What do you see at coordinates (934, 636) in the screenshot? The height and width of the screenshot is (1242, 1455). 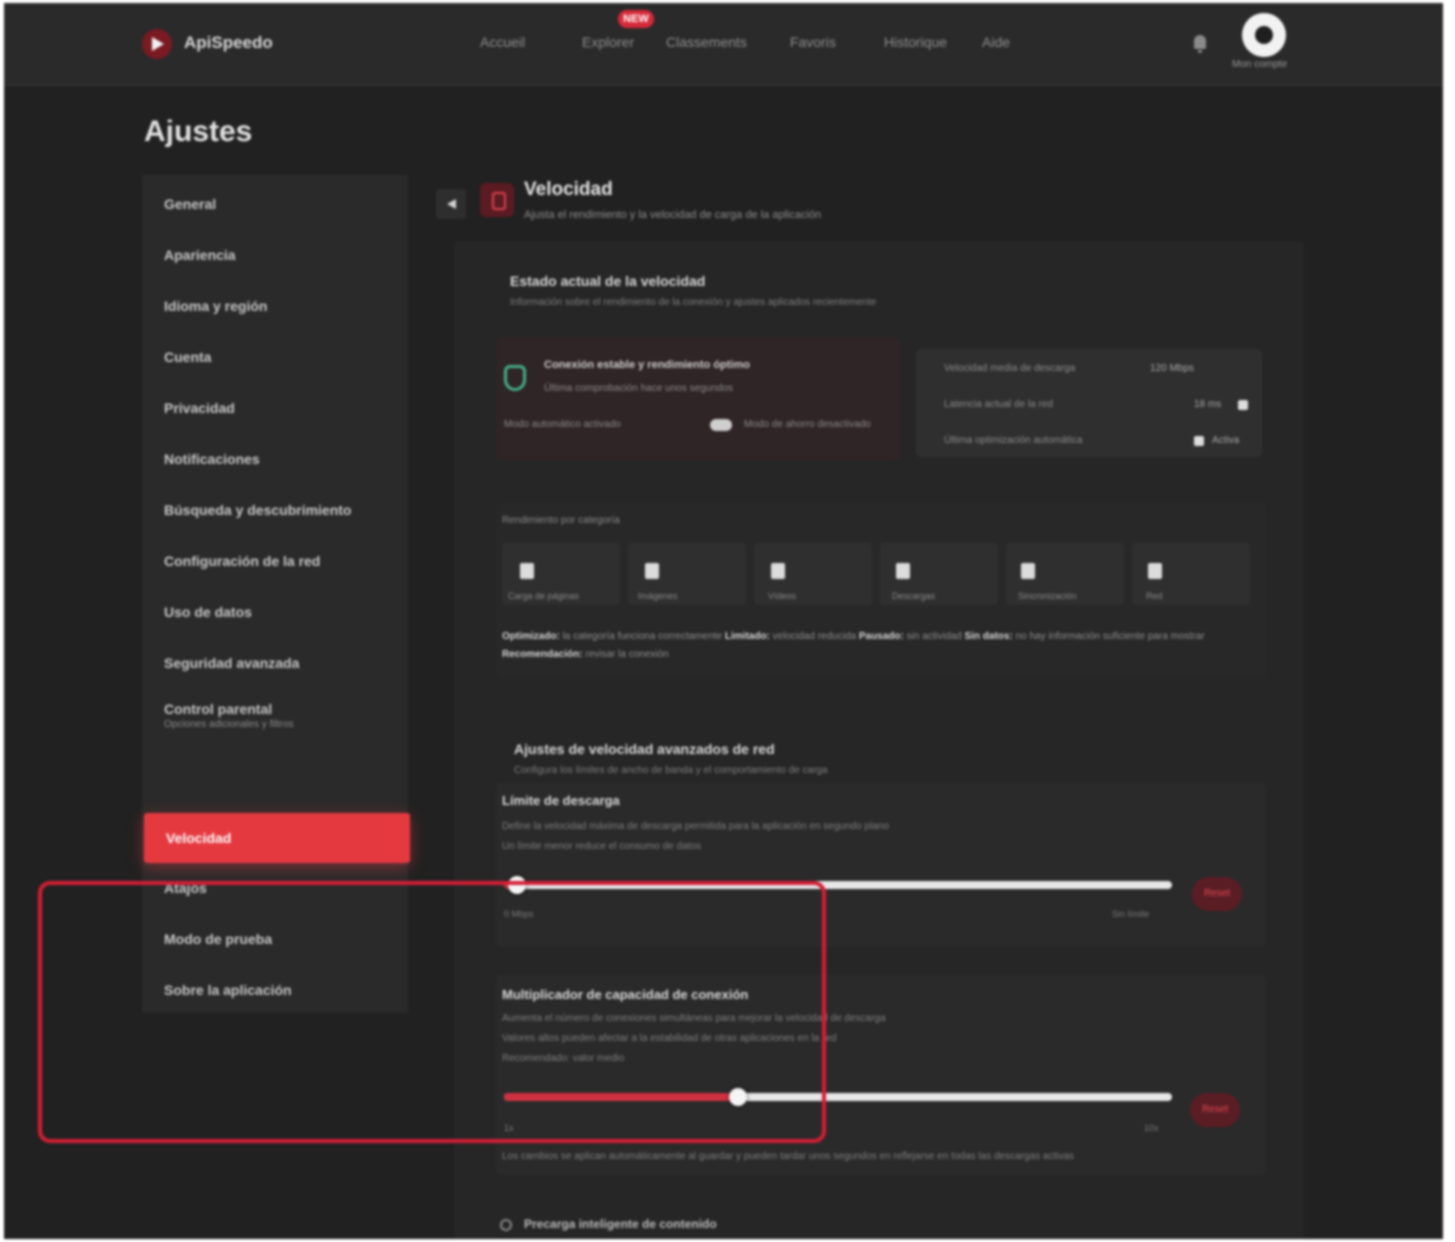 I see `legend-text: sin actividad` at bounding box center [934, 636].